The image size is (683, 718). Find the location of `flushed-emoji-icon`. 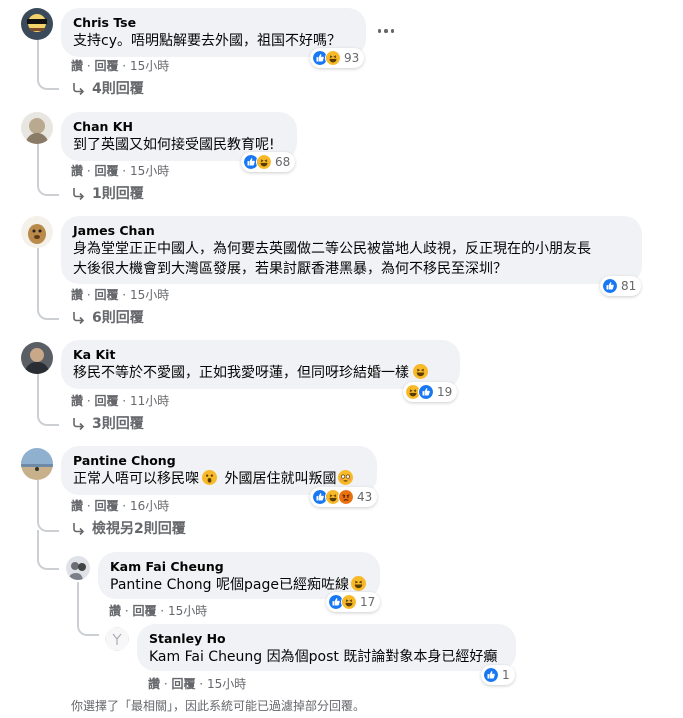

flushed-emoji-icon is located at coordinates (346, 477).